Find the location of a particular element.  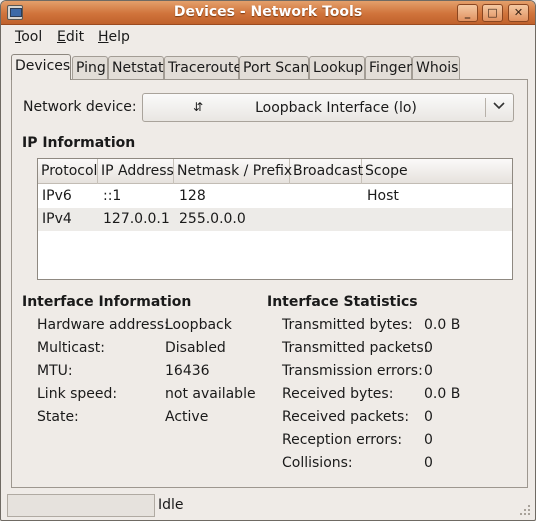

interface-statistics-heading: Interface Statistics is located at coordinates (342, 302).